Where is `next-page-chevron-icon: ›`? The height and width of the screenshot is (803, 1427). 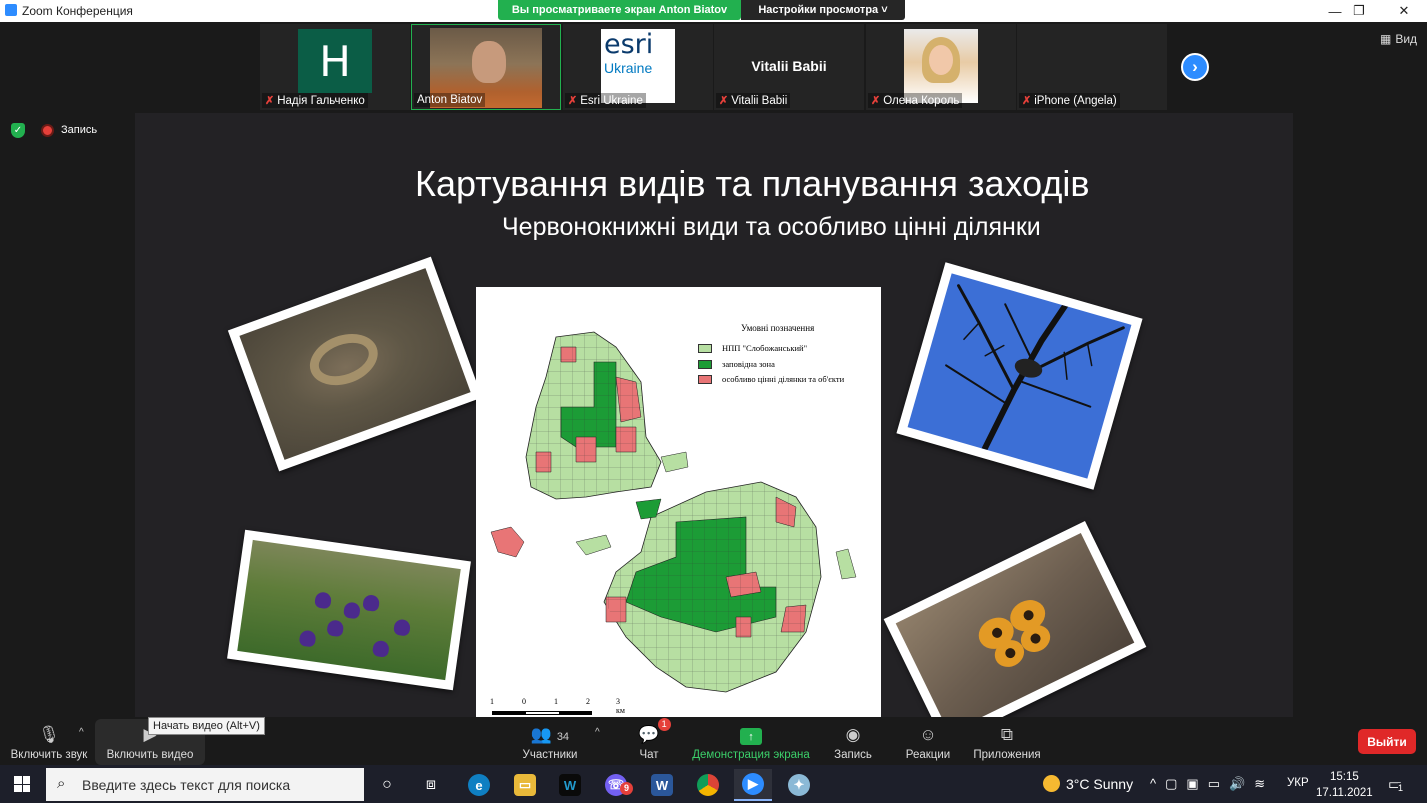 next-page-chevron-icon: › is located at coordinates (1195, 67).